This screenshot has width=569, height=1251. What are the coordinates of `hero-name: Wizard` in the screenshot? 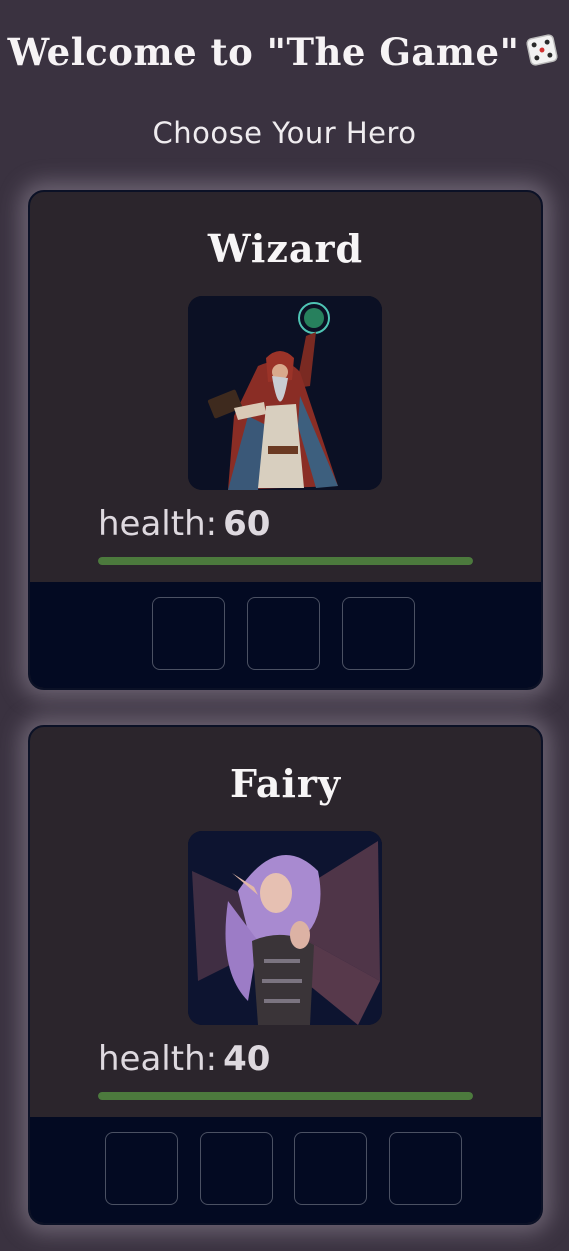 It's located at (285, 248).